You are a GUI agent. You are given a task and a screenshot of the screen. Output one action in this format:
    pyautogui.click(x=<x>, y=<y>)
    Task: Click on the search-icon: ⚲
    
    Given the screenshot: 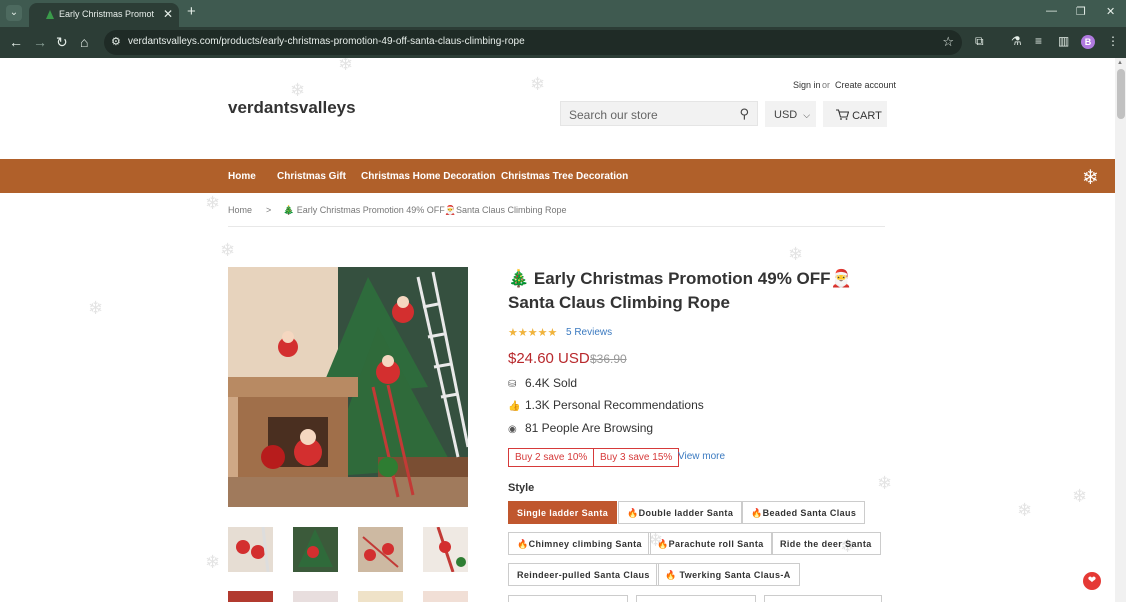 What is the action you would take?
    pyautogui.click(x=744, y=114)
    